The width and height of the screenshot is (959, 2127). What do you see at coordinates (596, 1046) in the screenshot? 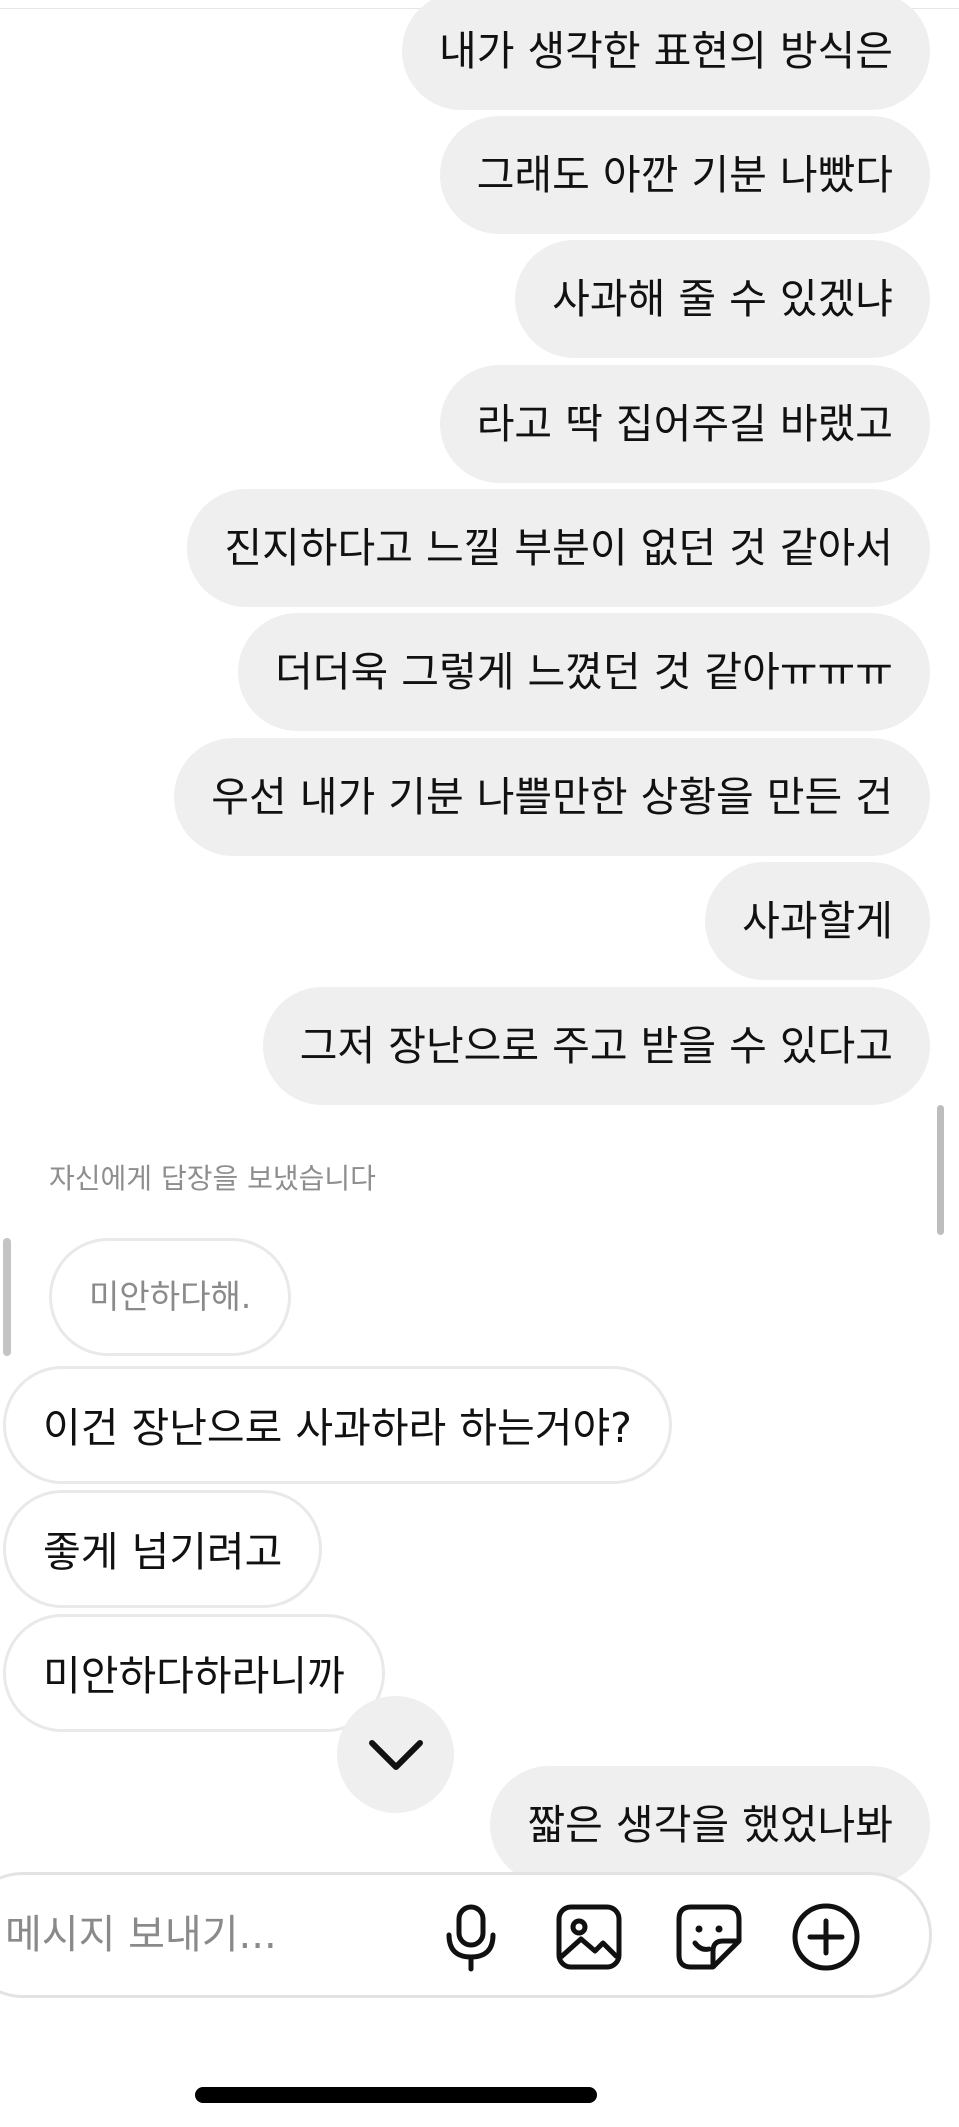
I see `outgoing-message: 그저 장난으로 주고 받을 수 있다고` at bounding box center [596, 1046].